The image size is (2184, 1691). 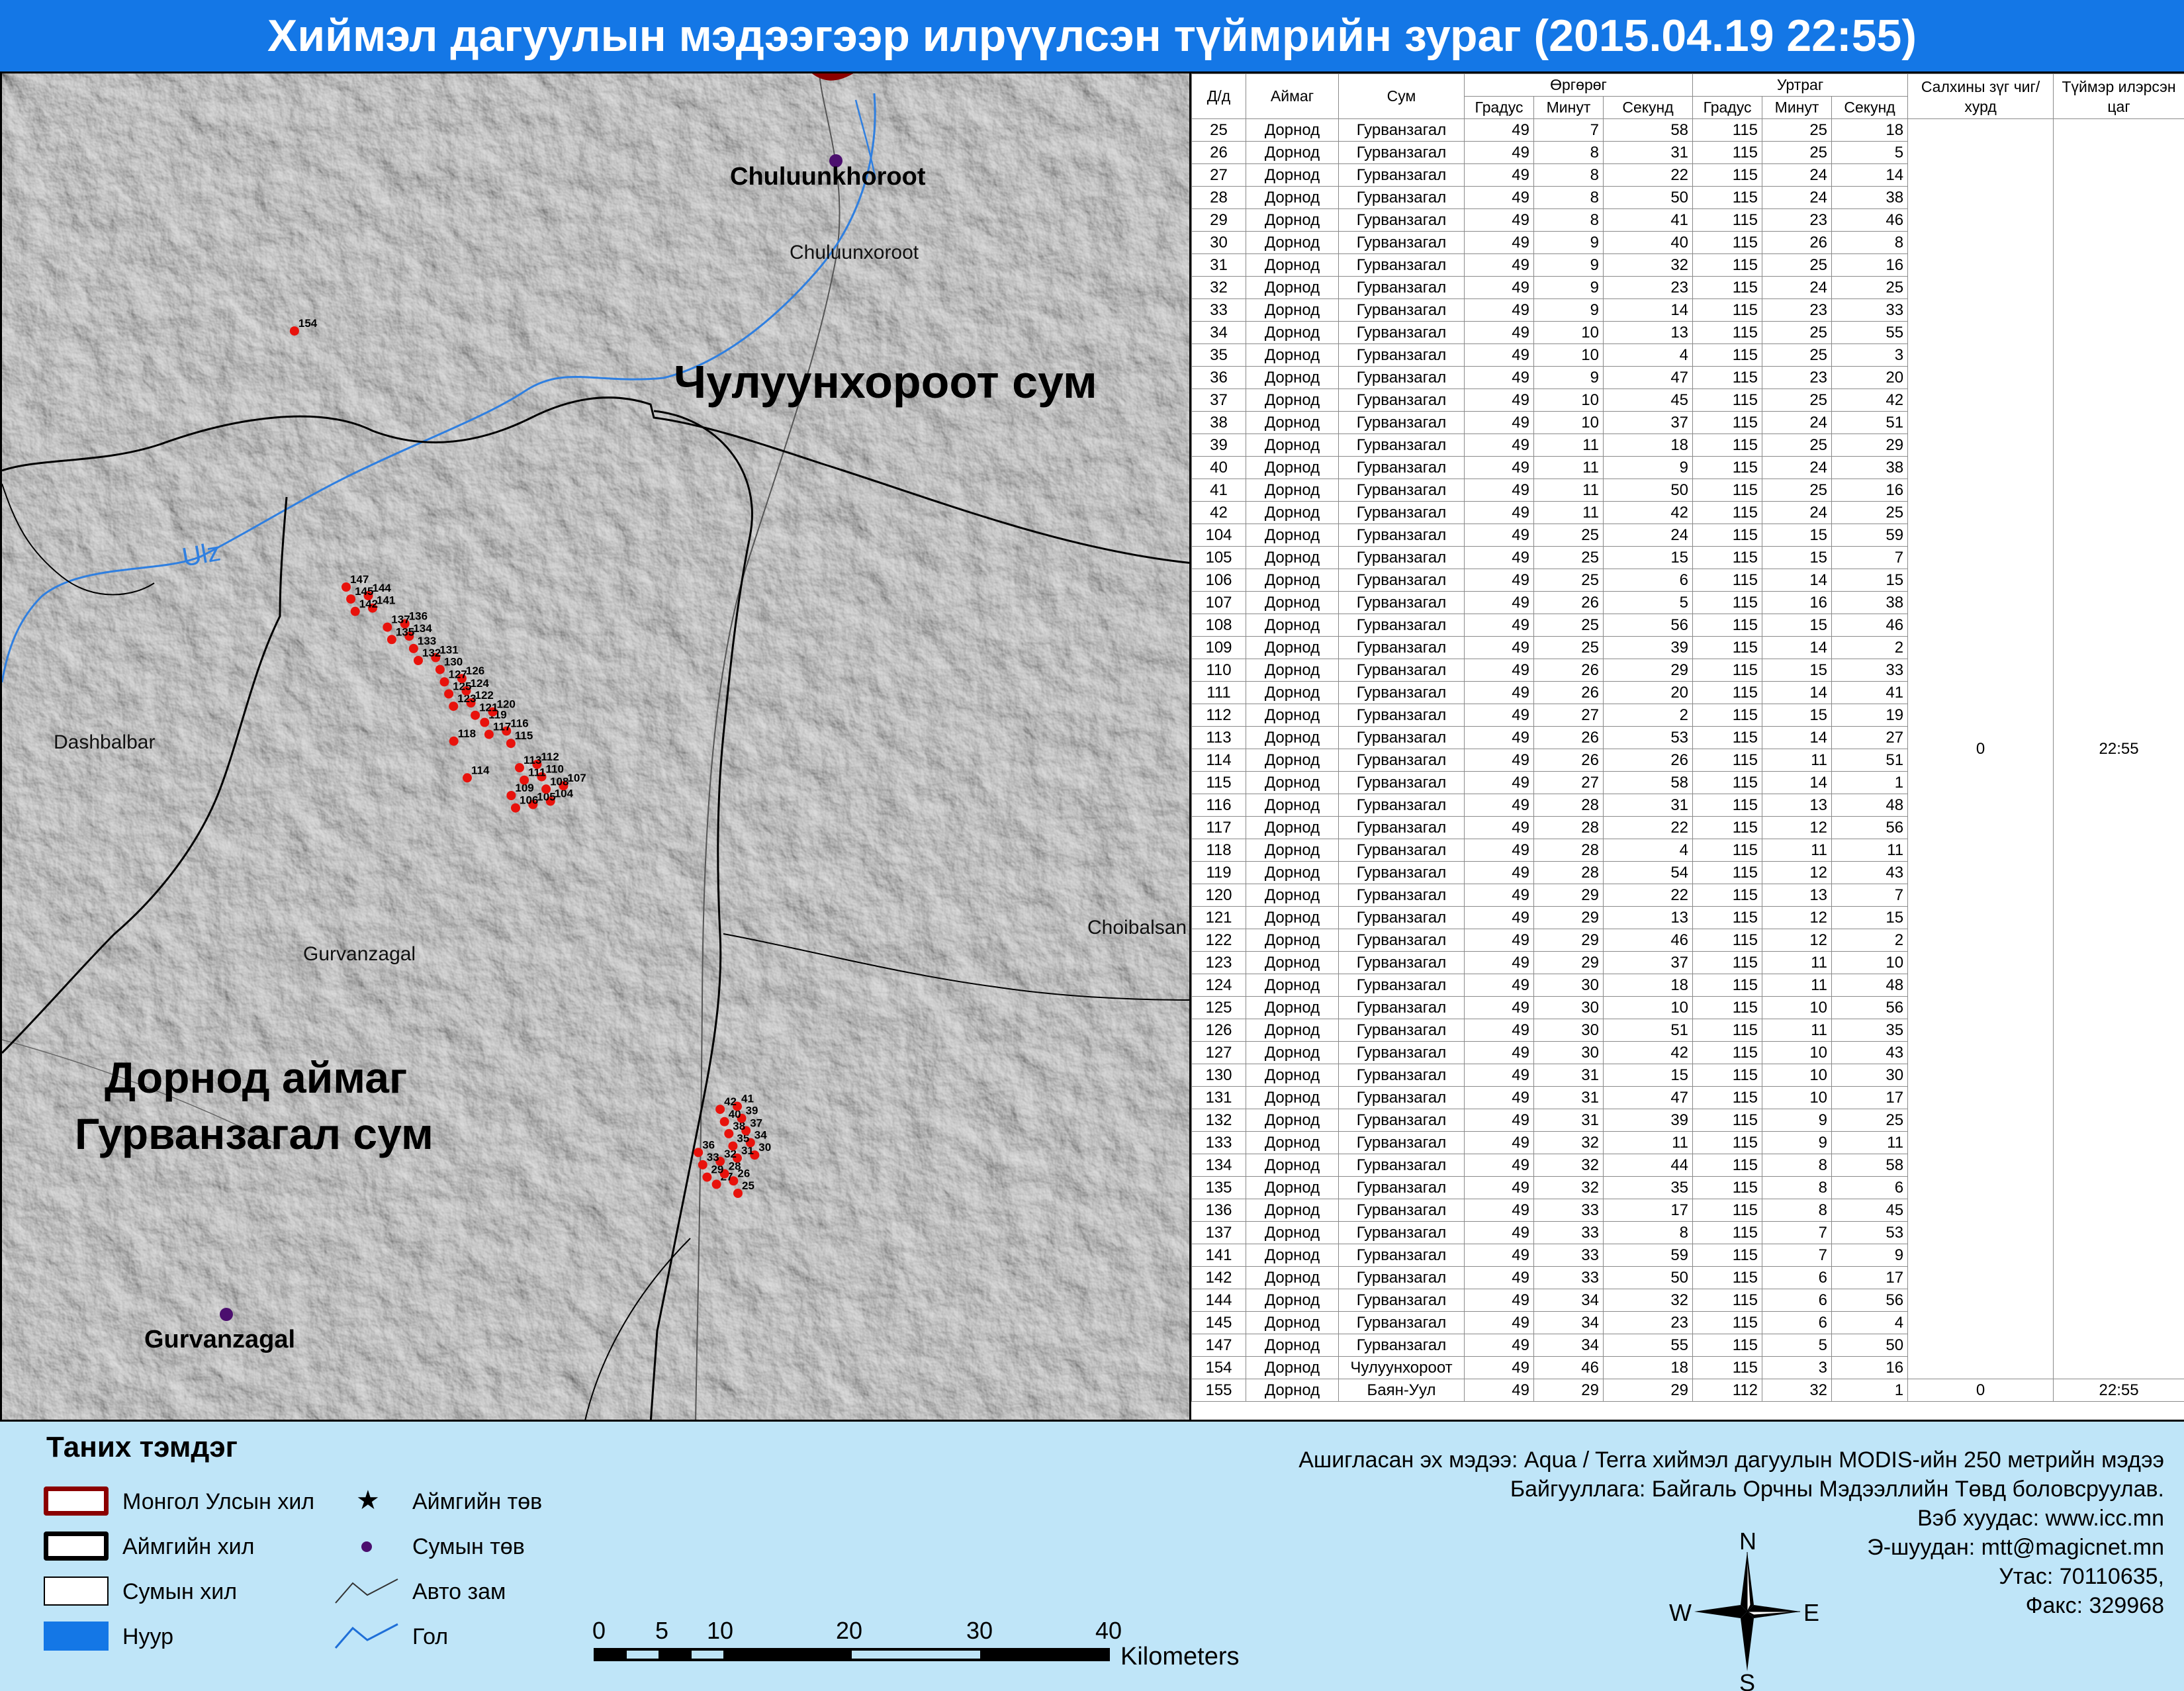 What do you see at coordinates (1569, 558) in the screenshot?
I see `cell-lat-min: 25` at bounding box center [1569, 558].